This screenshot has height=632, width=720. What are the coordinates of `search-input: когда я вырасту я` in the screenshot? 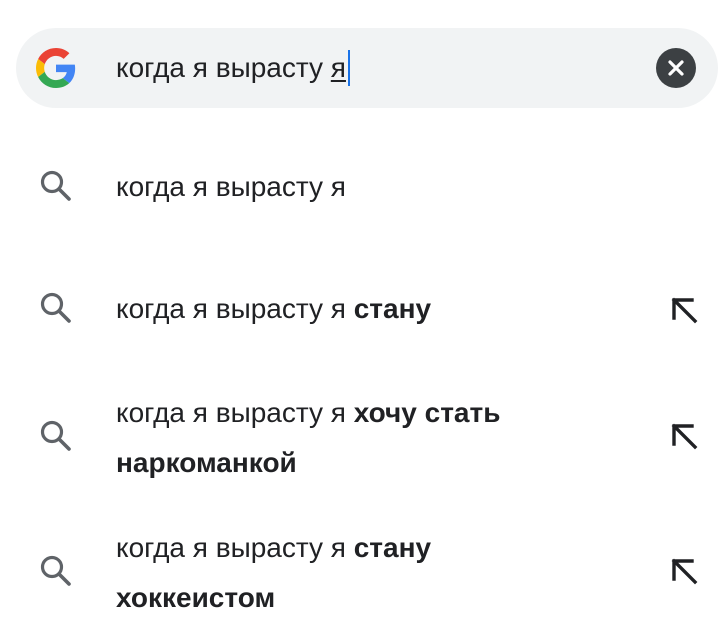 It's located at (233, 68).